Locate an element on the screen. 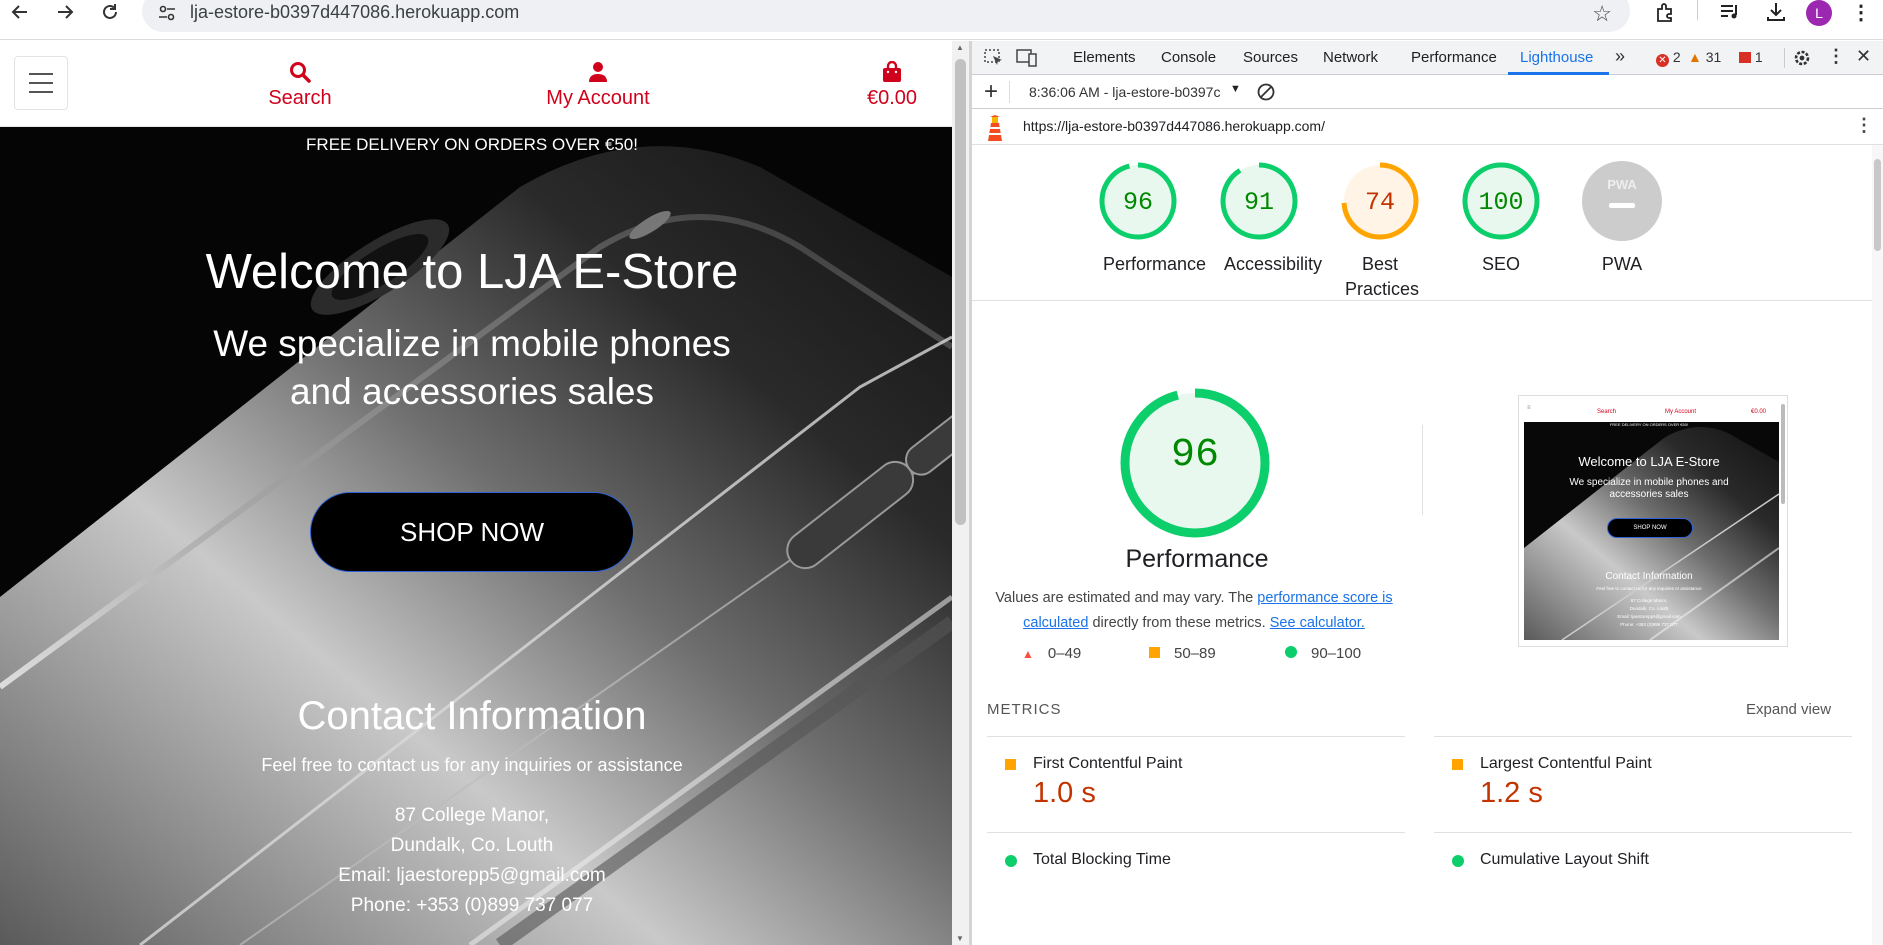 This screenshot has height=945, width=1883. score-gauge-pwa: PWA PWA is located at coordinates (1622, 219).